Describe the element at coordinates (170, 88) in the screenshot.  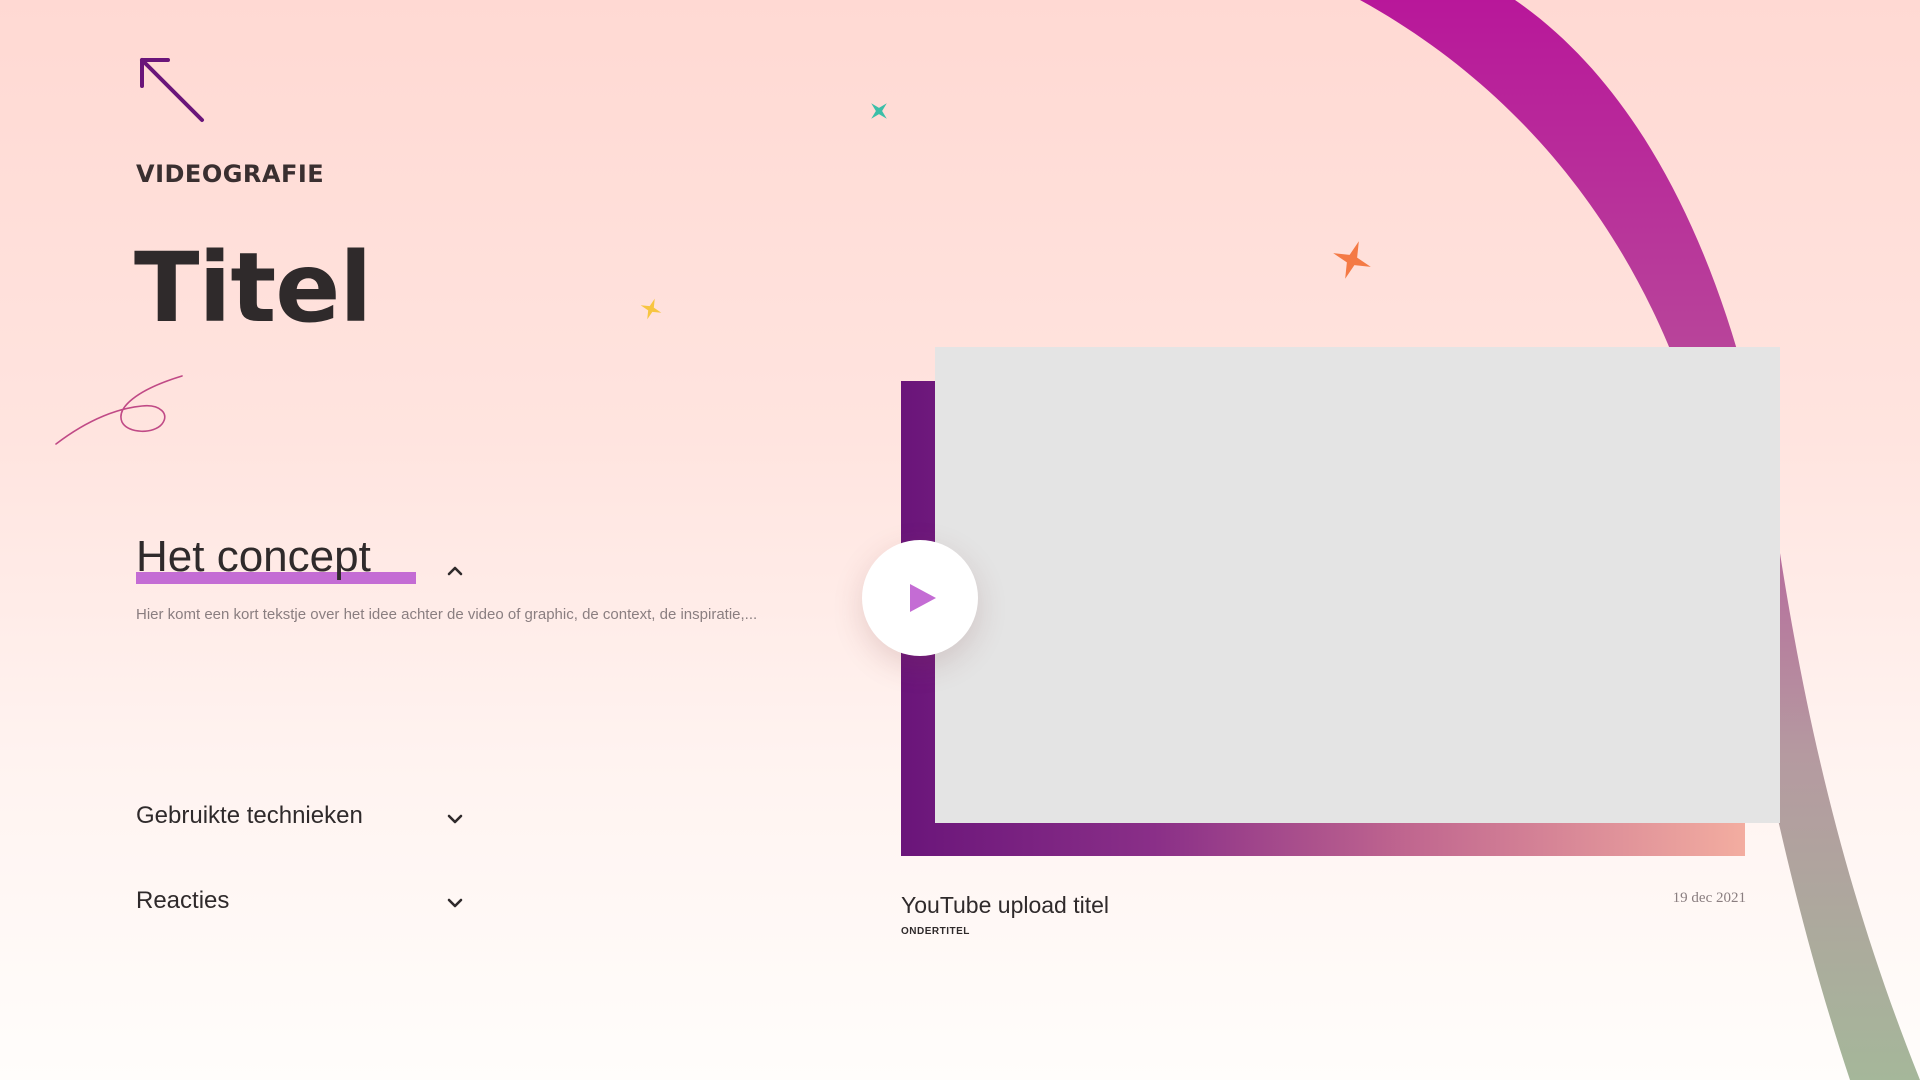
I see `back-arrow-icon` at that location.